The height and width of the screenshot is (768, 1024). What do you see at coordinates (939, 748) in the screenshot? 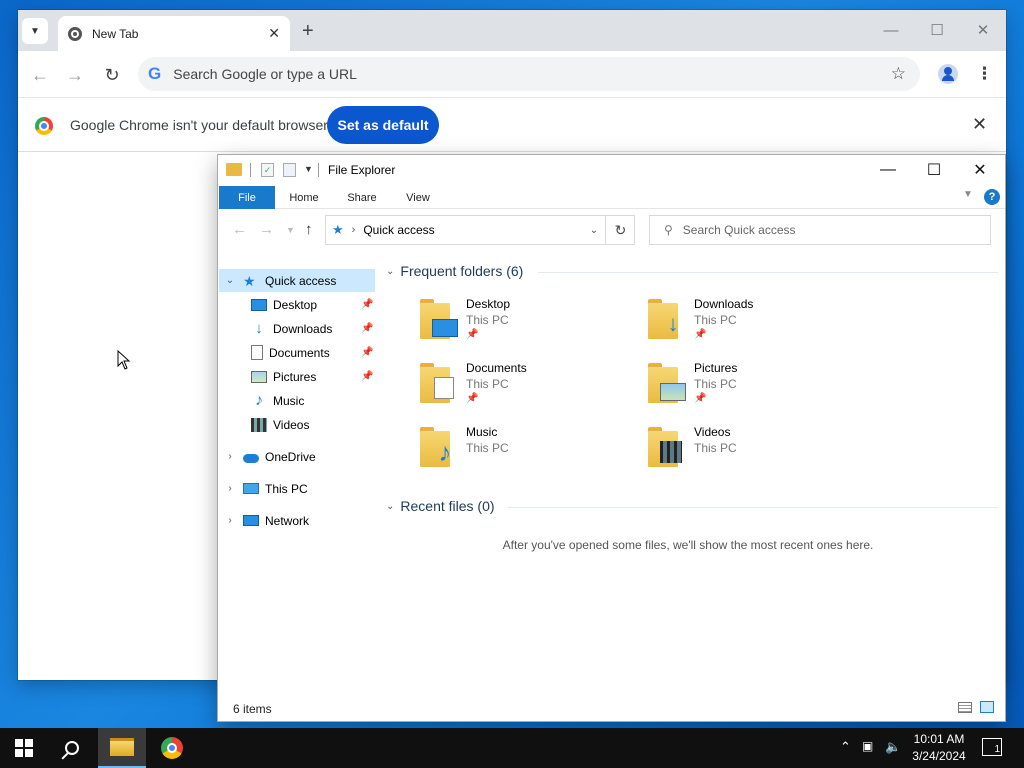
I see `system-clock: 10:01 AM 3/24/2024` at bounding box center [939, 748].